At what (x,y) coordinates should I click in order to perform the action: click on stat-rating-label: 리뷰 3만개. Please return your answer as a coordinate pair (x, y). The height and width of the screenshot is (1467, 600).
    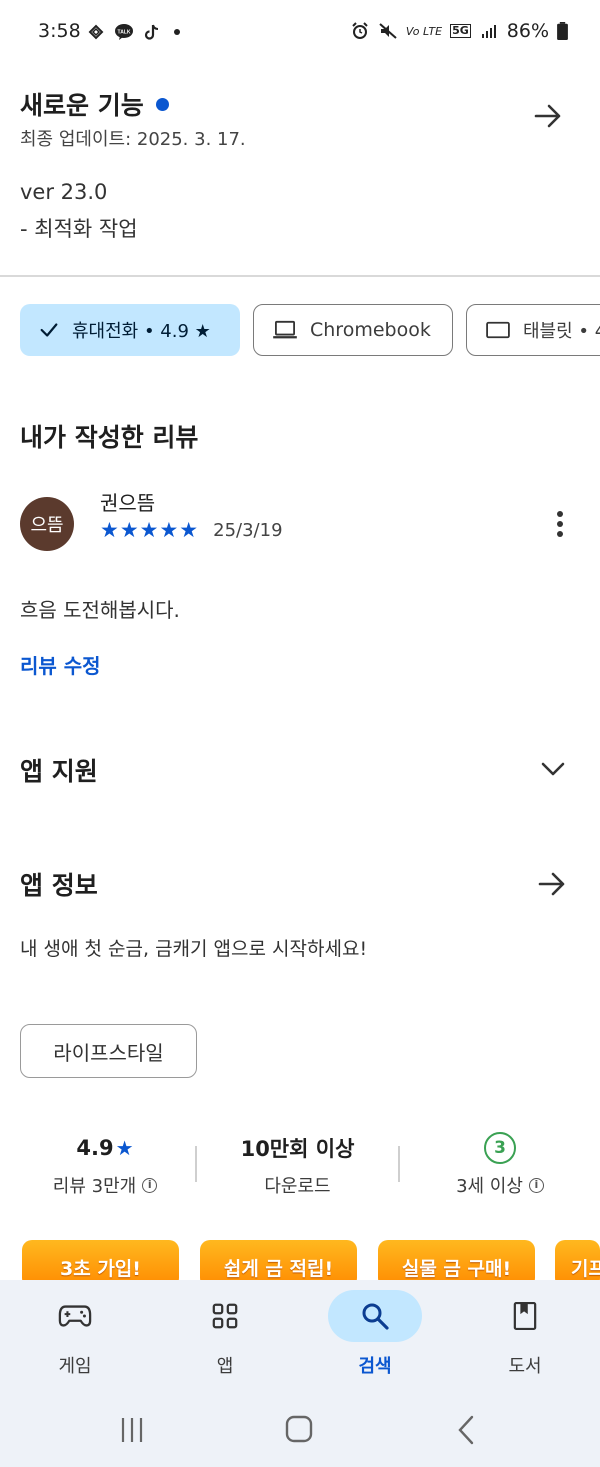
    Looking at the image, I should click on (94, 1186).